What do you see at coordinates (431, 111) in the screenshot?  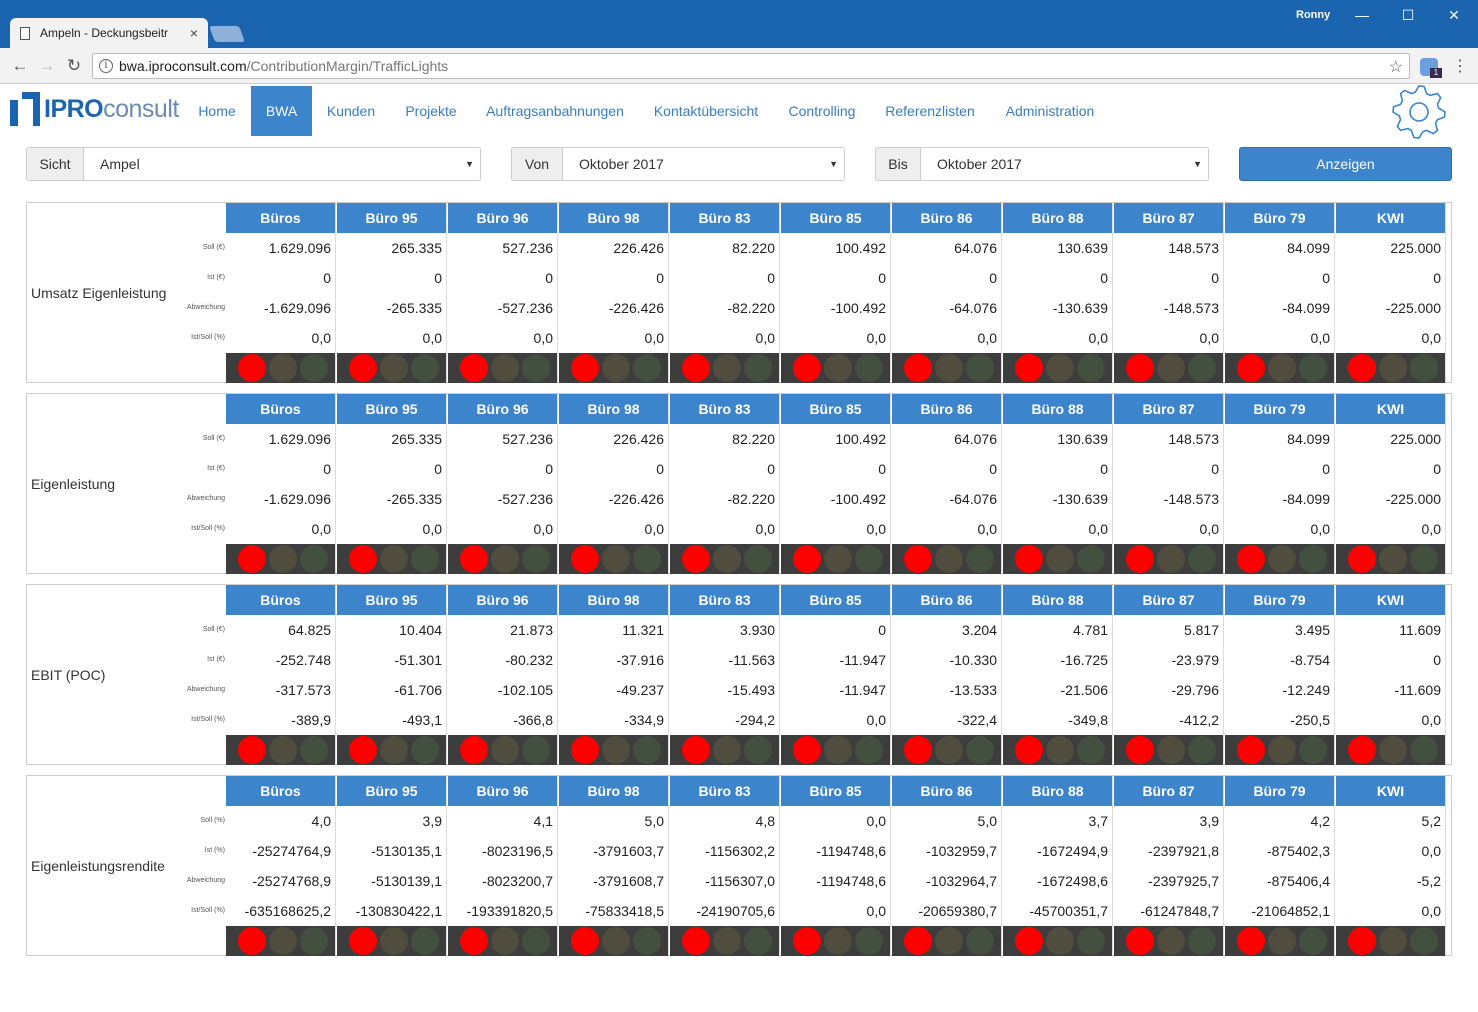 I see `nav-item-projekte: Projekte` at bounding box center [431, 111].